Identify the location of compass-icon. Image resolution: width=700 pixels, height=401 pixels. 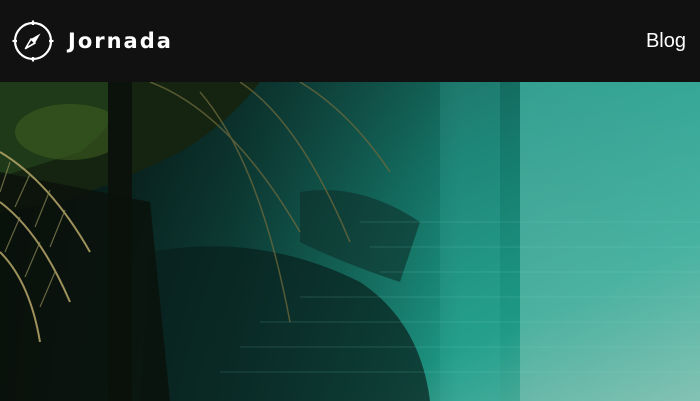
(33, 41).